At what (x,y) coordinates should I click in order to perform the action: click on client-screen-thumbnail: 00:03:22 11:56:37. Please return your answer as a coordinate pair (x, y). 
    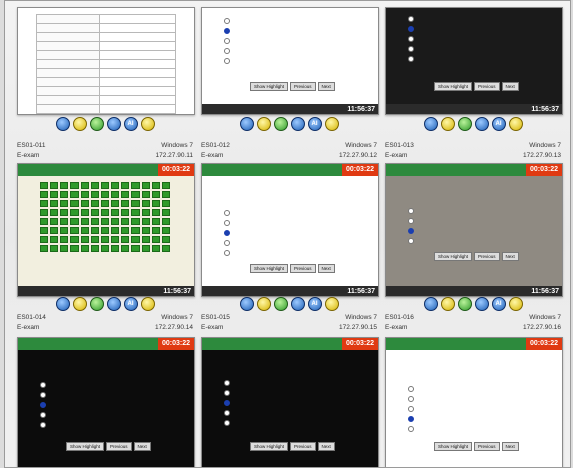
    Looking at the image, I should click on (106, 230).